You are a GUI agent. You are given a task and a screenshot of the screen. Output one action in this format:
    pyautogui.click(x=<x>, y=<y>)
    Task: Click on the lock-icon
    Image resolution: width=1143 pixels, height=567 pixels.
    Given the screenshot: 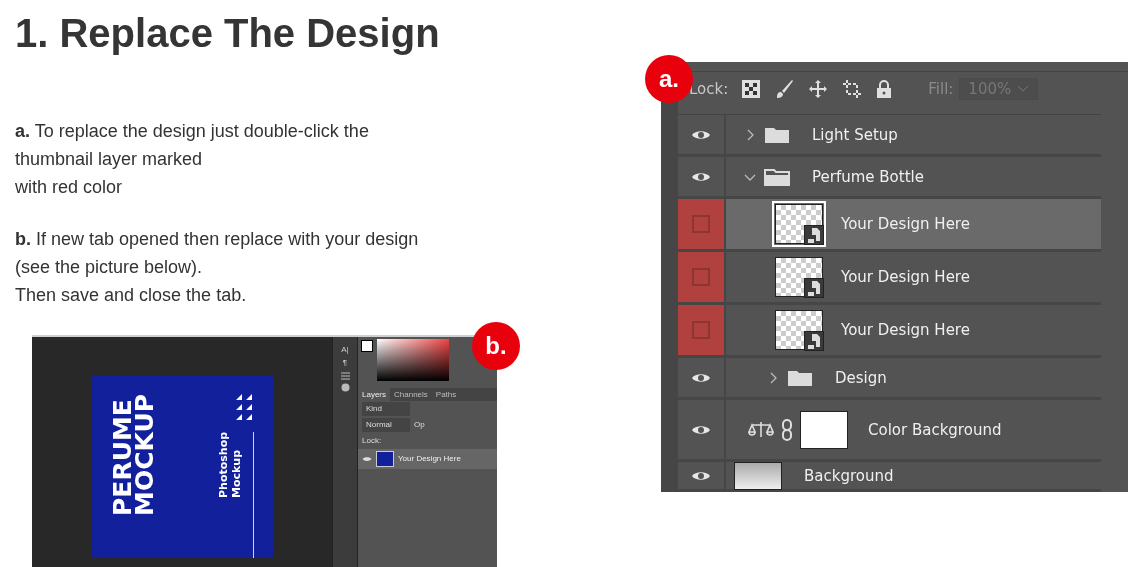 What is the action you would take?
    pyautogui.click(x=884, y=88)
    